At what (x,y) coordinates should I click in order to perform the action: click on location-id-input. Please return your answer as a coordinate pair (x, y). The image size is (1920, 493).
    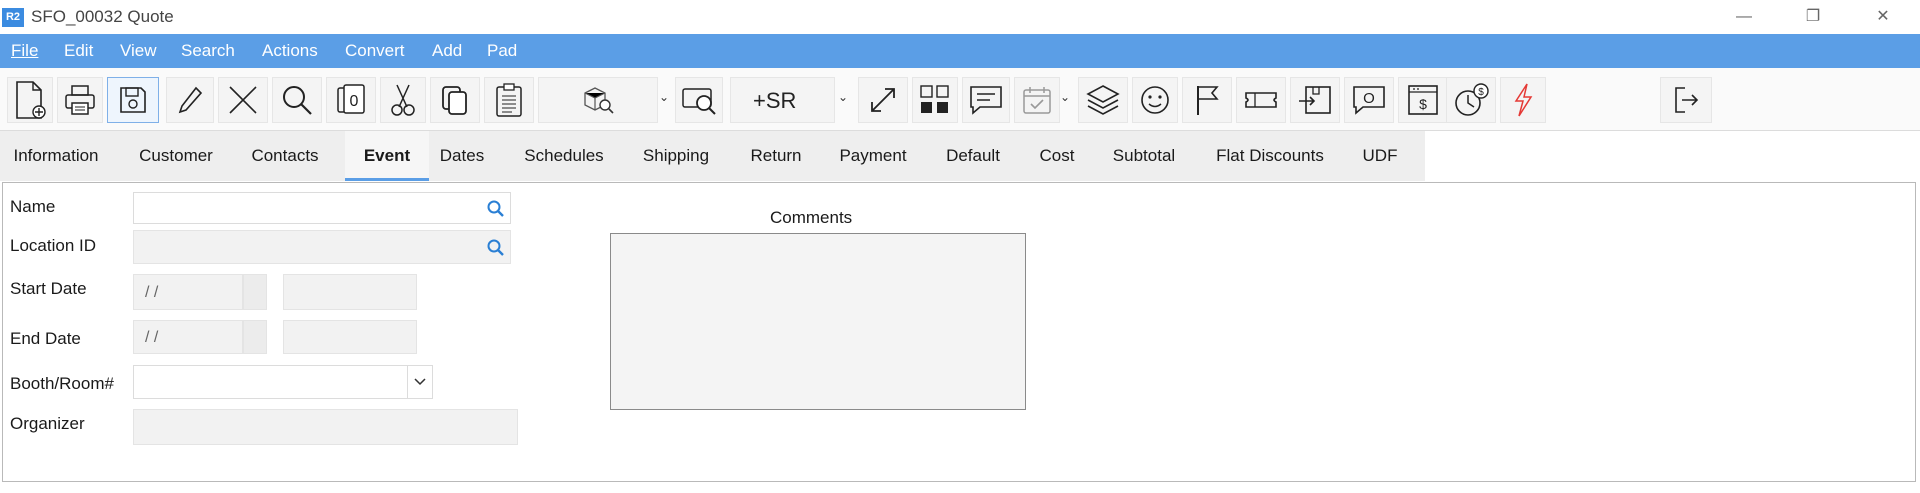
    Looking at the image, I should click on (322, 247).